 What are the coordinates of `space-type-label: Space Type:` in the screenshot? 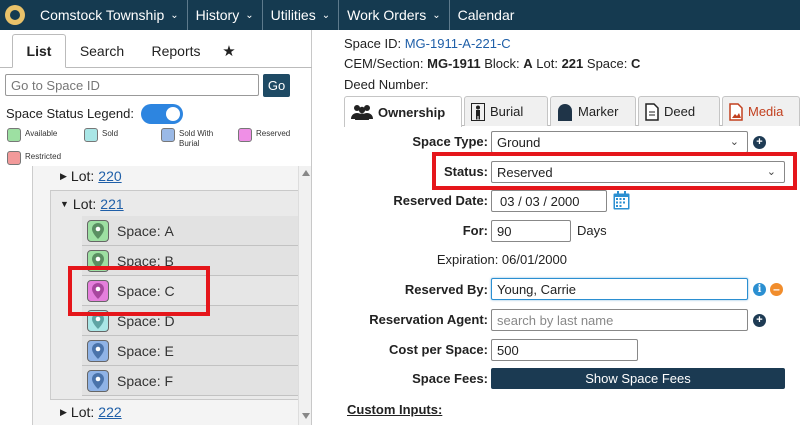 It's located at (450, 141).